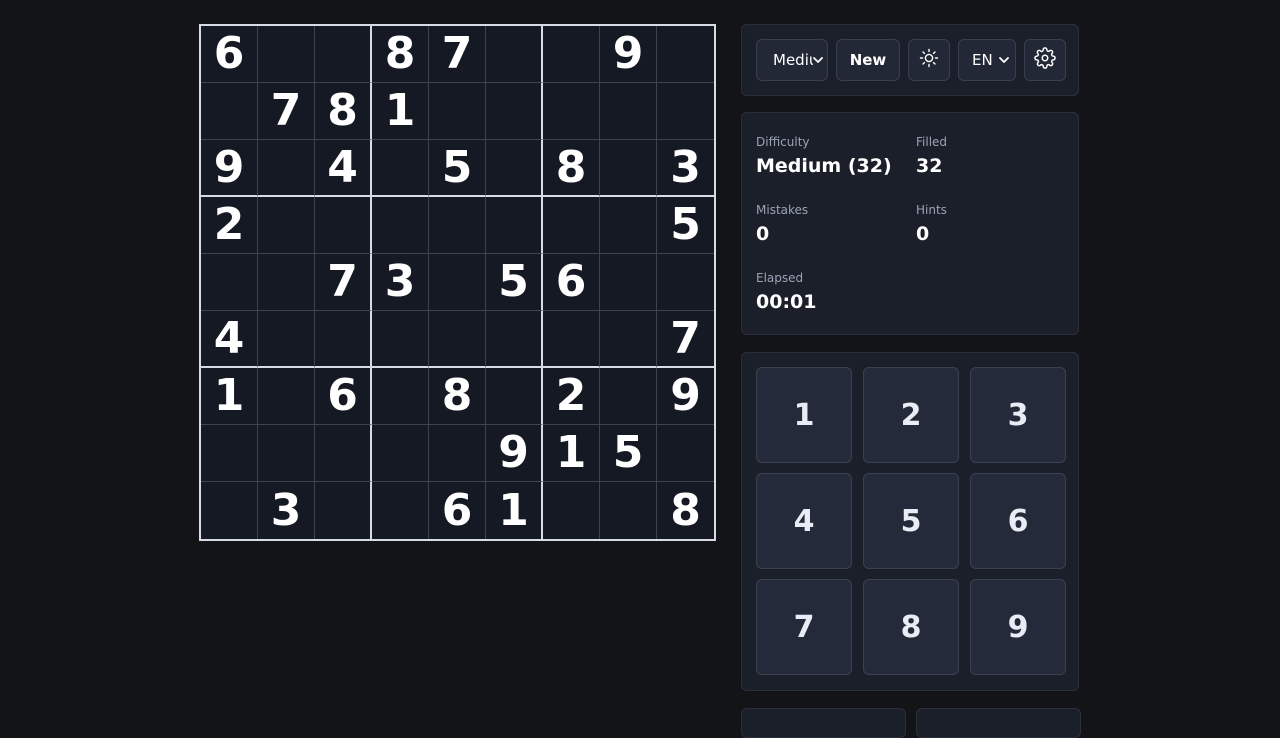 The image size is (1280, 738). What do you see at coordinates (286, 168) in the screenshot?
I see `board-cell-r3c2` at bounding box center [286, 168].